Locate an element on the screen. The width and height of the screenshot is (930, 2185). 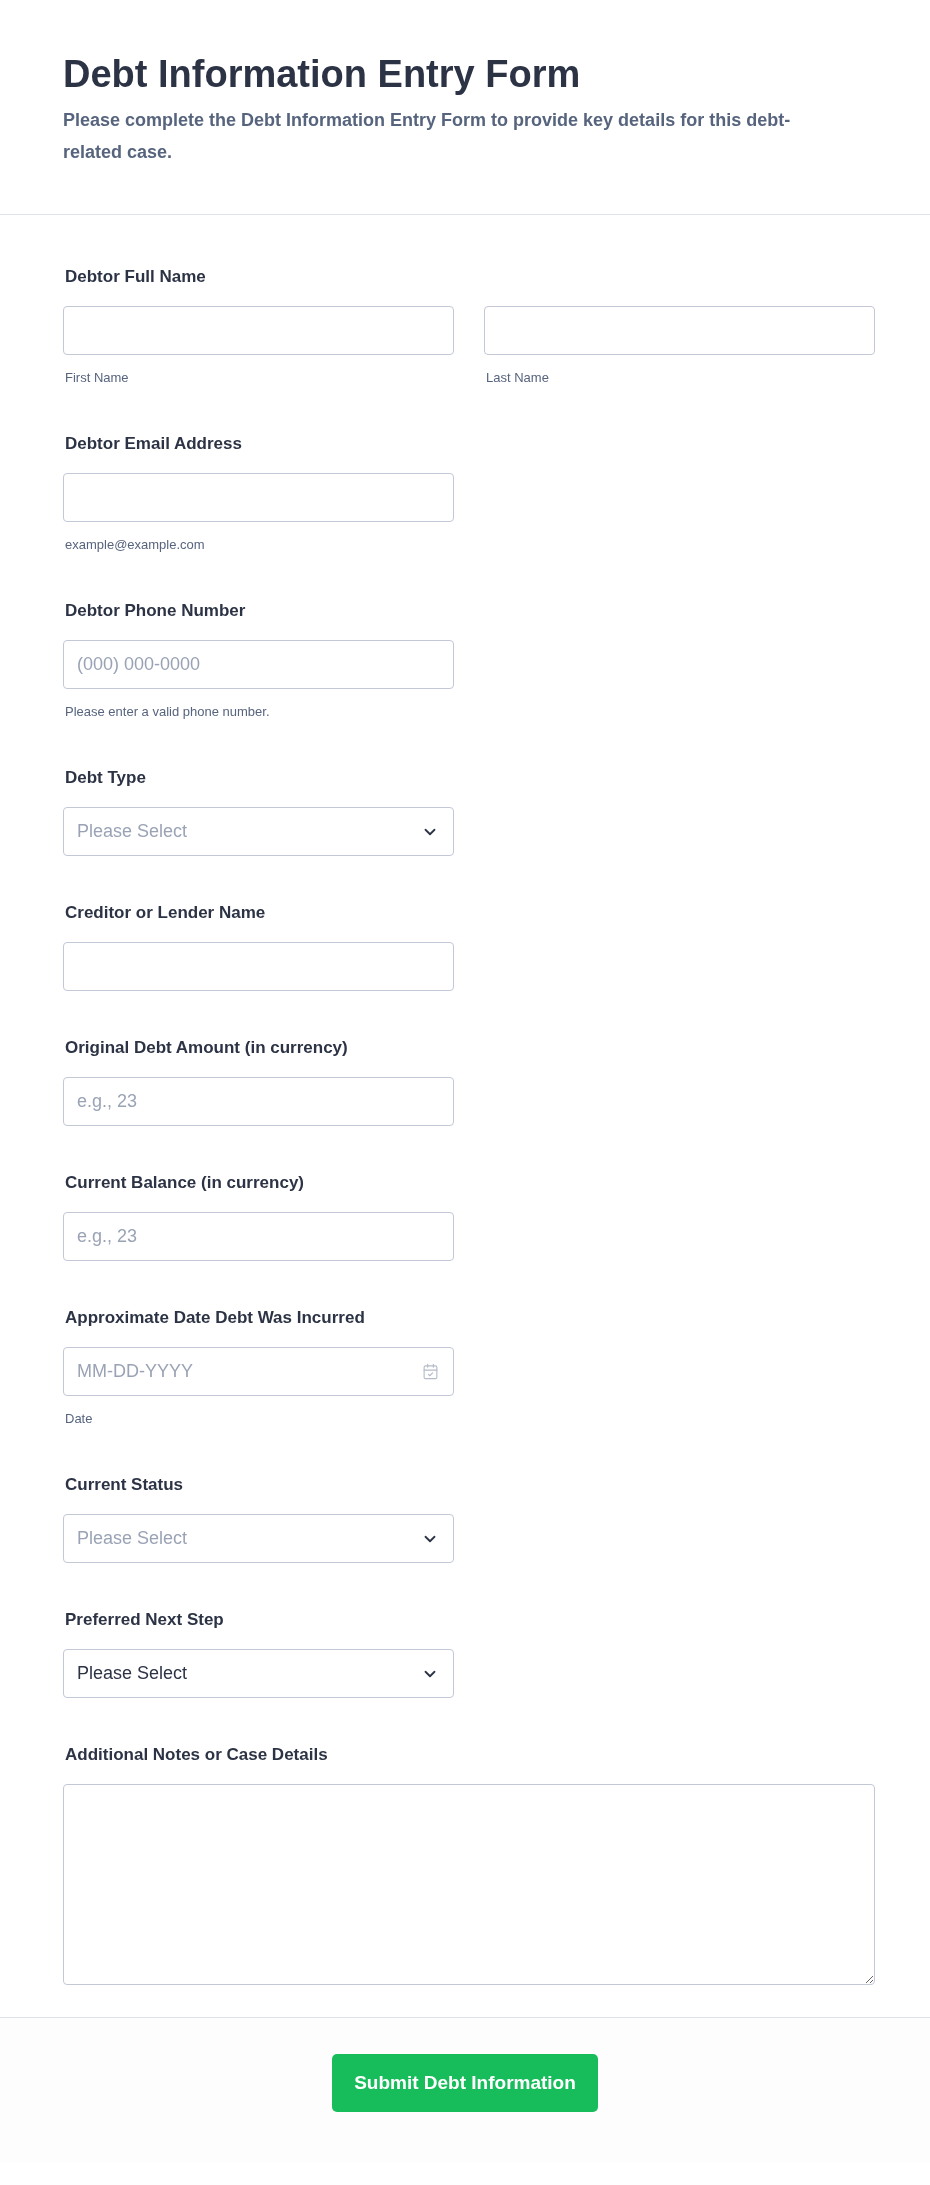
form-title: Debt Information Entry Form is located at coordinates (322, 74).